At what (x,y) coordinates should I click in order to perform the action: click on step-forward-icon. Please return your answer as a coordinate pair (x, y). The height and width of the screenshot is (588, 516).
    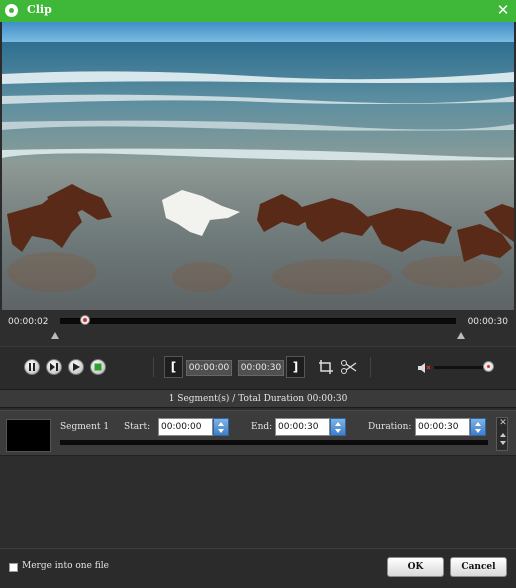
    Looking at the image, I should click on (54, 367).